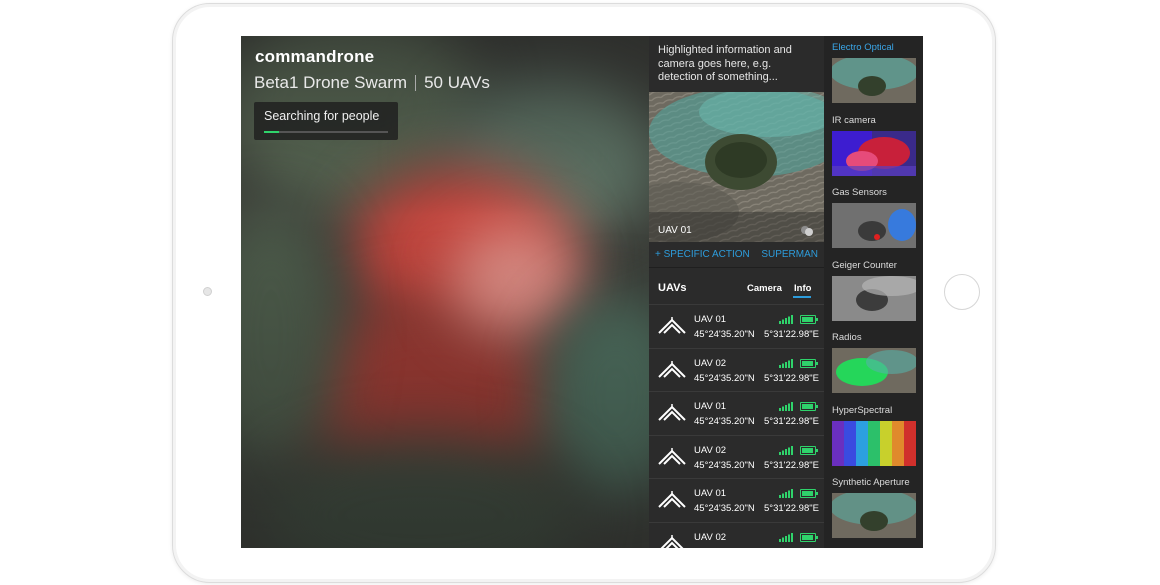 The width and height of the screenshot is (1160, 585). I want to click on sensor-item: Synthetic Aperture, so click(873, 507).